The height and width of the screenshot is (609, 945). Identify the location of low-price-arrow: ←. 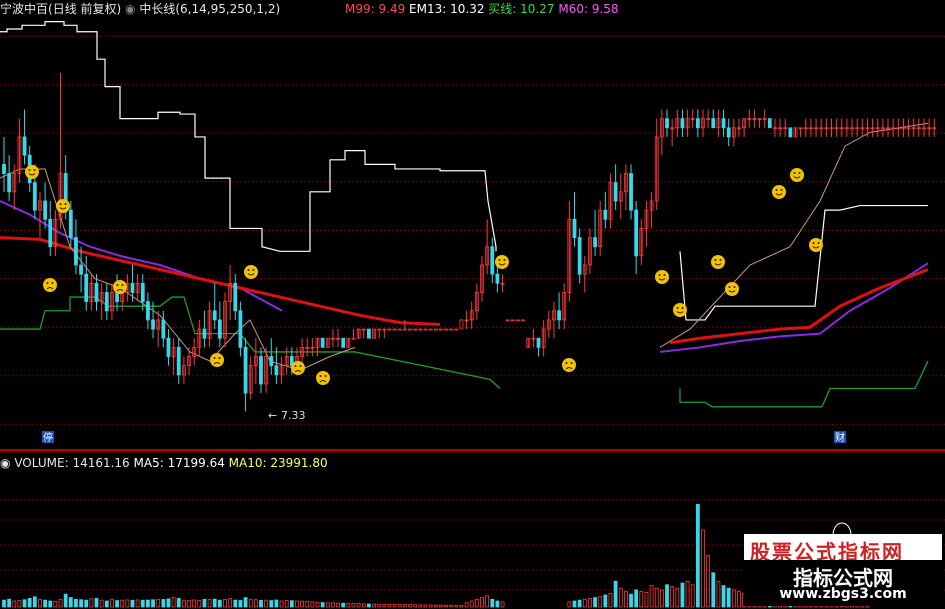
(272, 415).